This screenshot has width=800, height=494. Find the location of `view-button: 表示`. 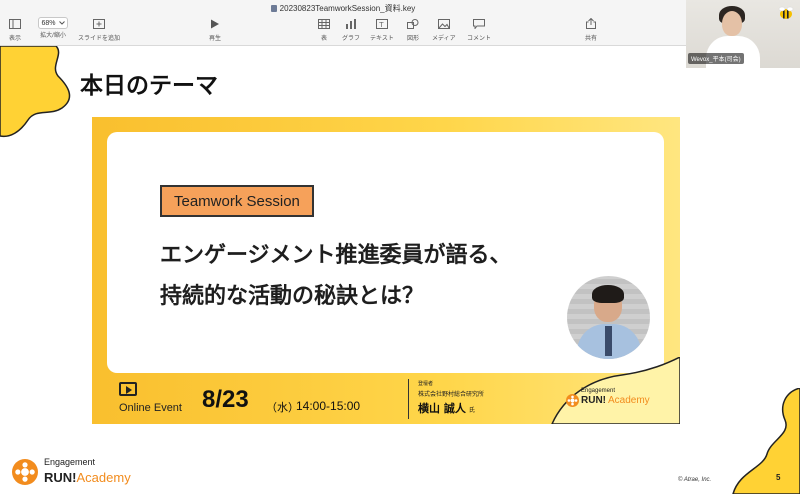

view-button: 表示 is located at coordinates (15, 29).